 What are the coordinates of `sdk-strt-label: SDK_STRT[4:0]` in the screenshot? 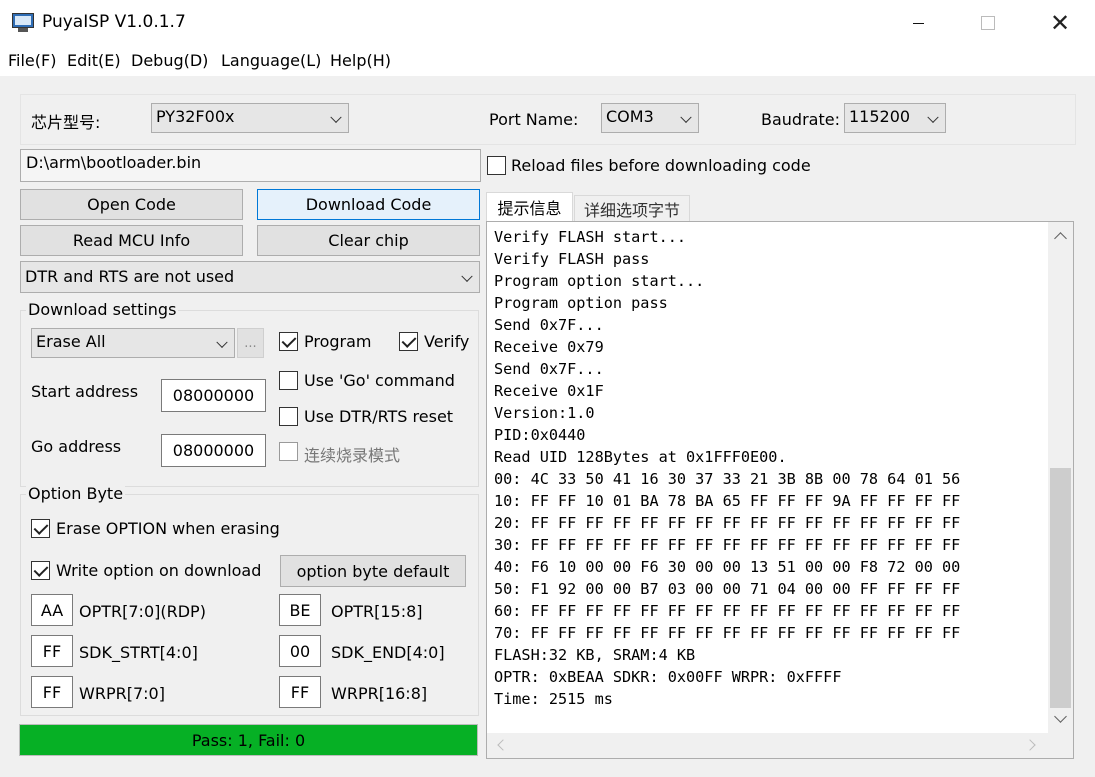 It's located at (138, 652).